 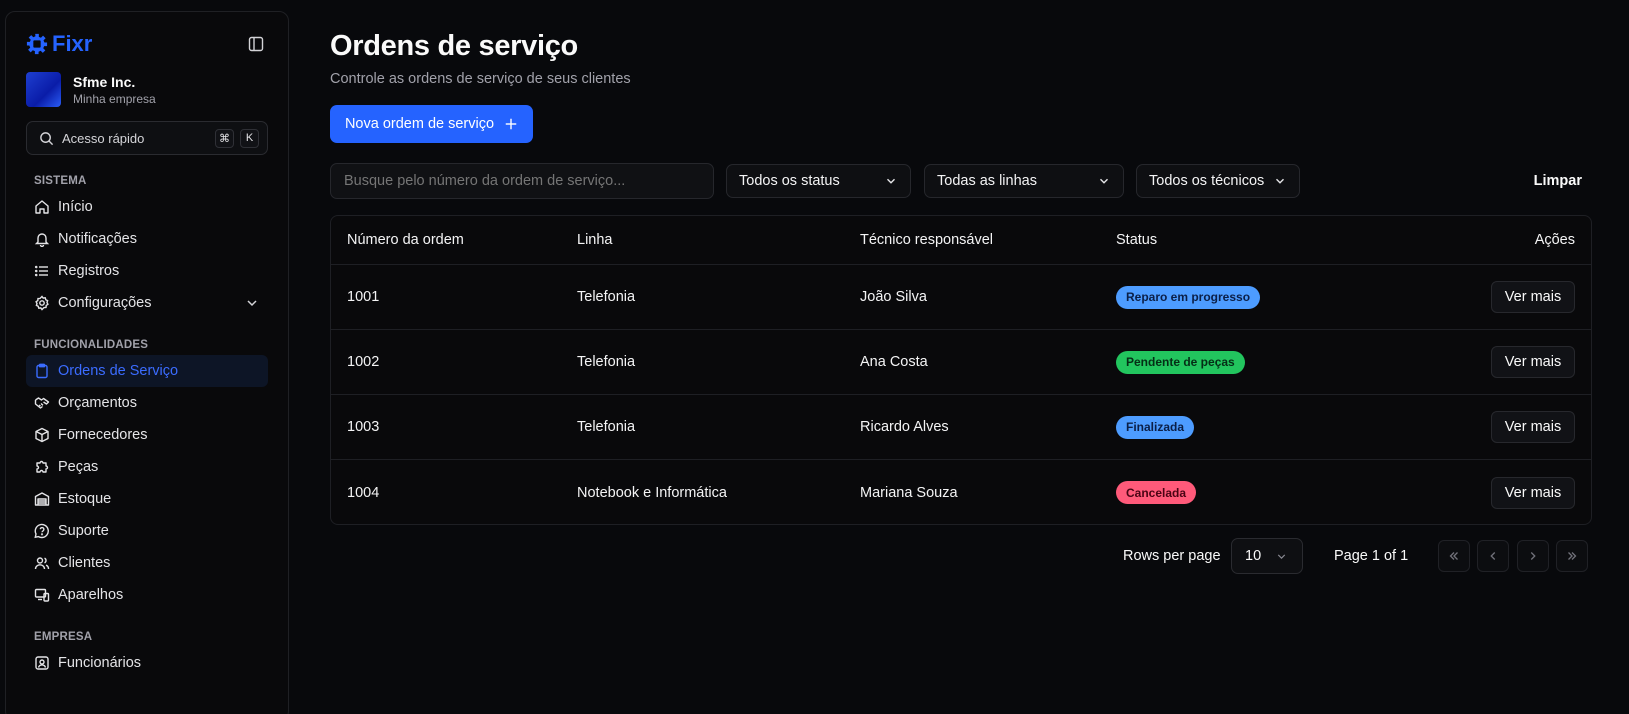 I want to click on sidebar-item-ordens-de-servico: Ordens de Serviço, so click(x=147, y=371).